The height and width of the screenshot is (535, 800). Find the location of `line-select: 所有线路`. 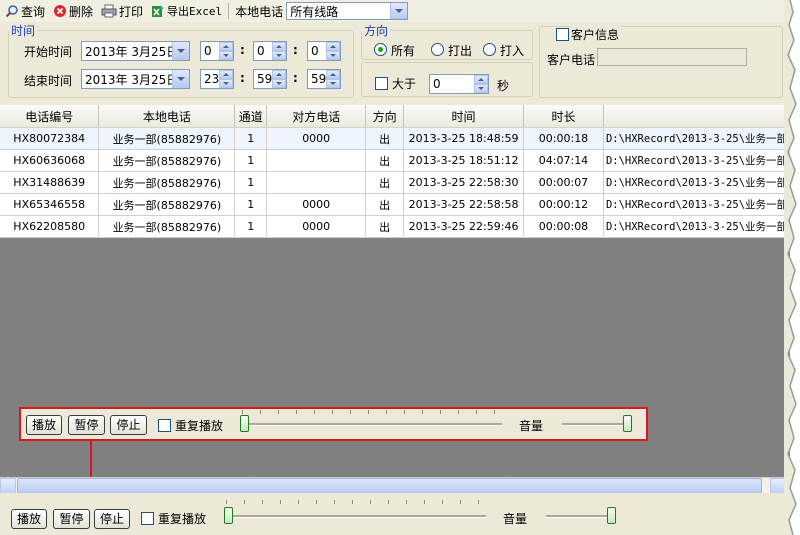

line-select: 所有线路 is located at coordinates (347, 11).